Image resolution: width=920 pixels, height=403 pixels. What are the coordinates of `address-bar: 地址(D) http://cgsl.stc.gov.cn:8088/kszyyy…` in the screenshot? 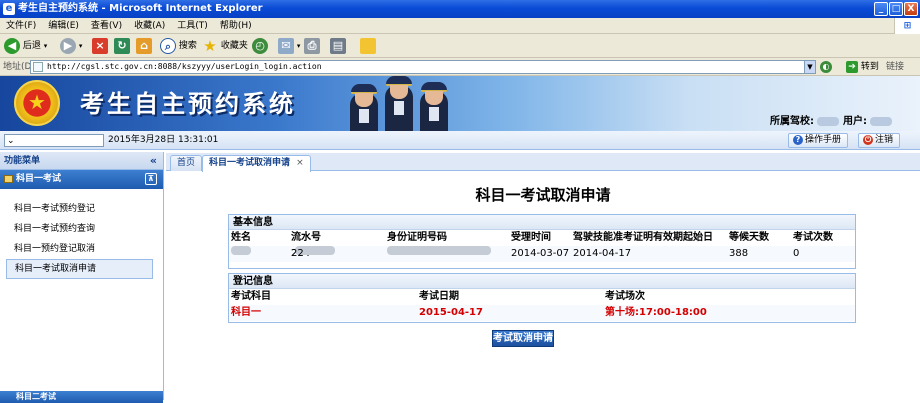 It's located at (460, 67).